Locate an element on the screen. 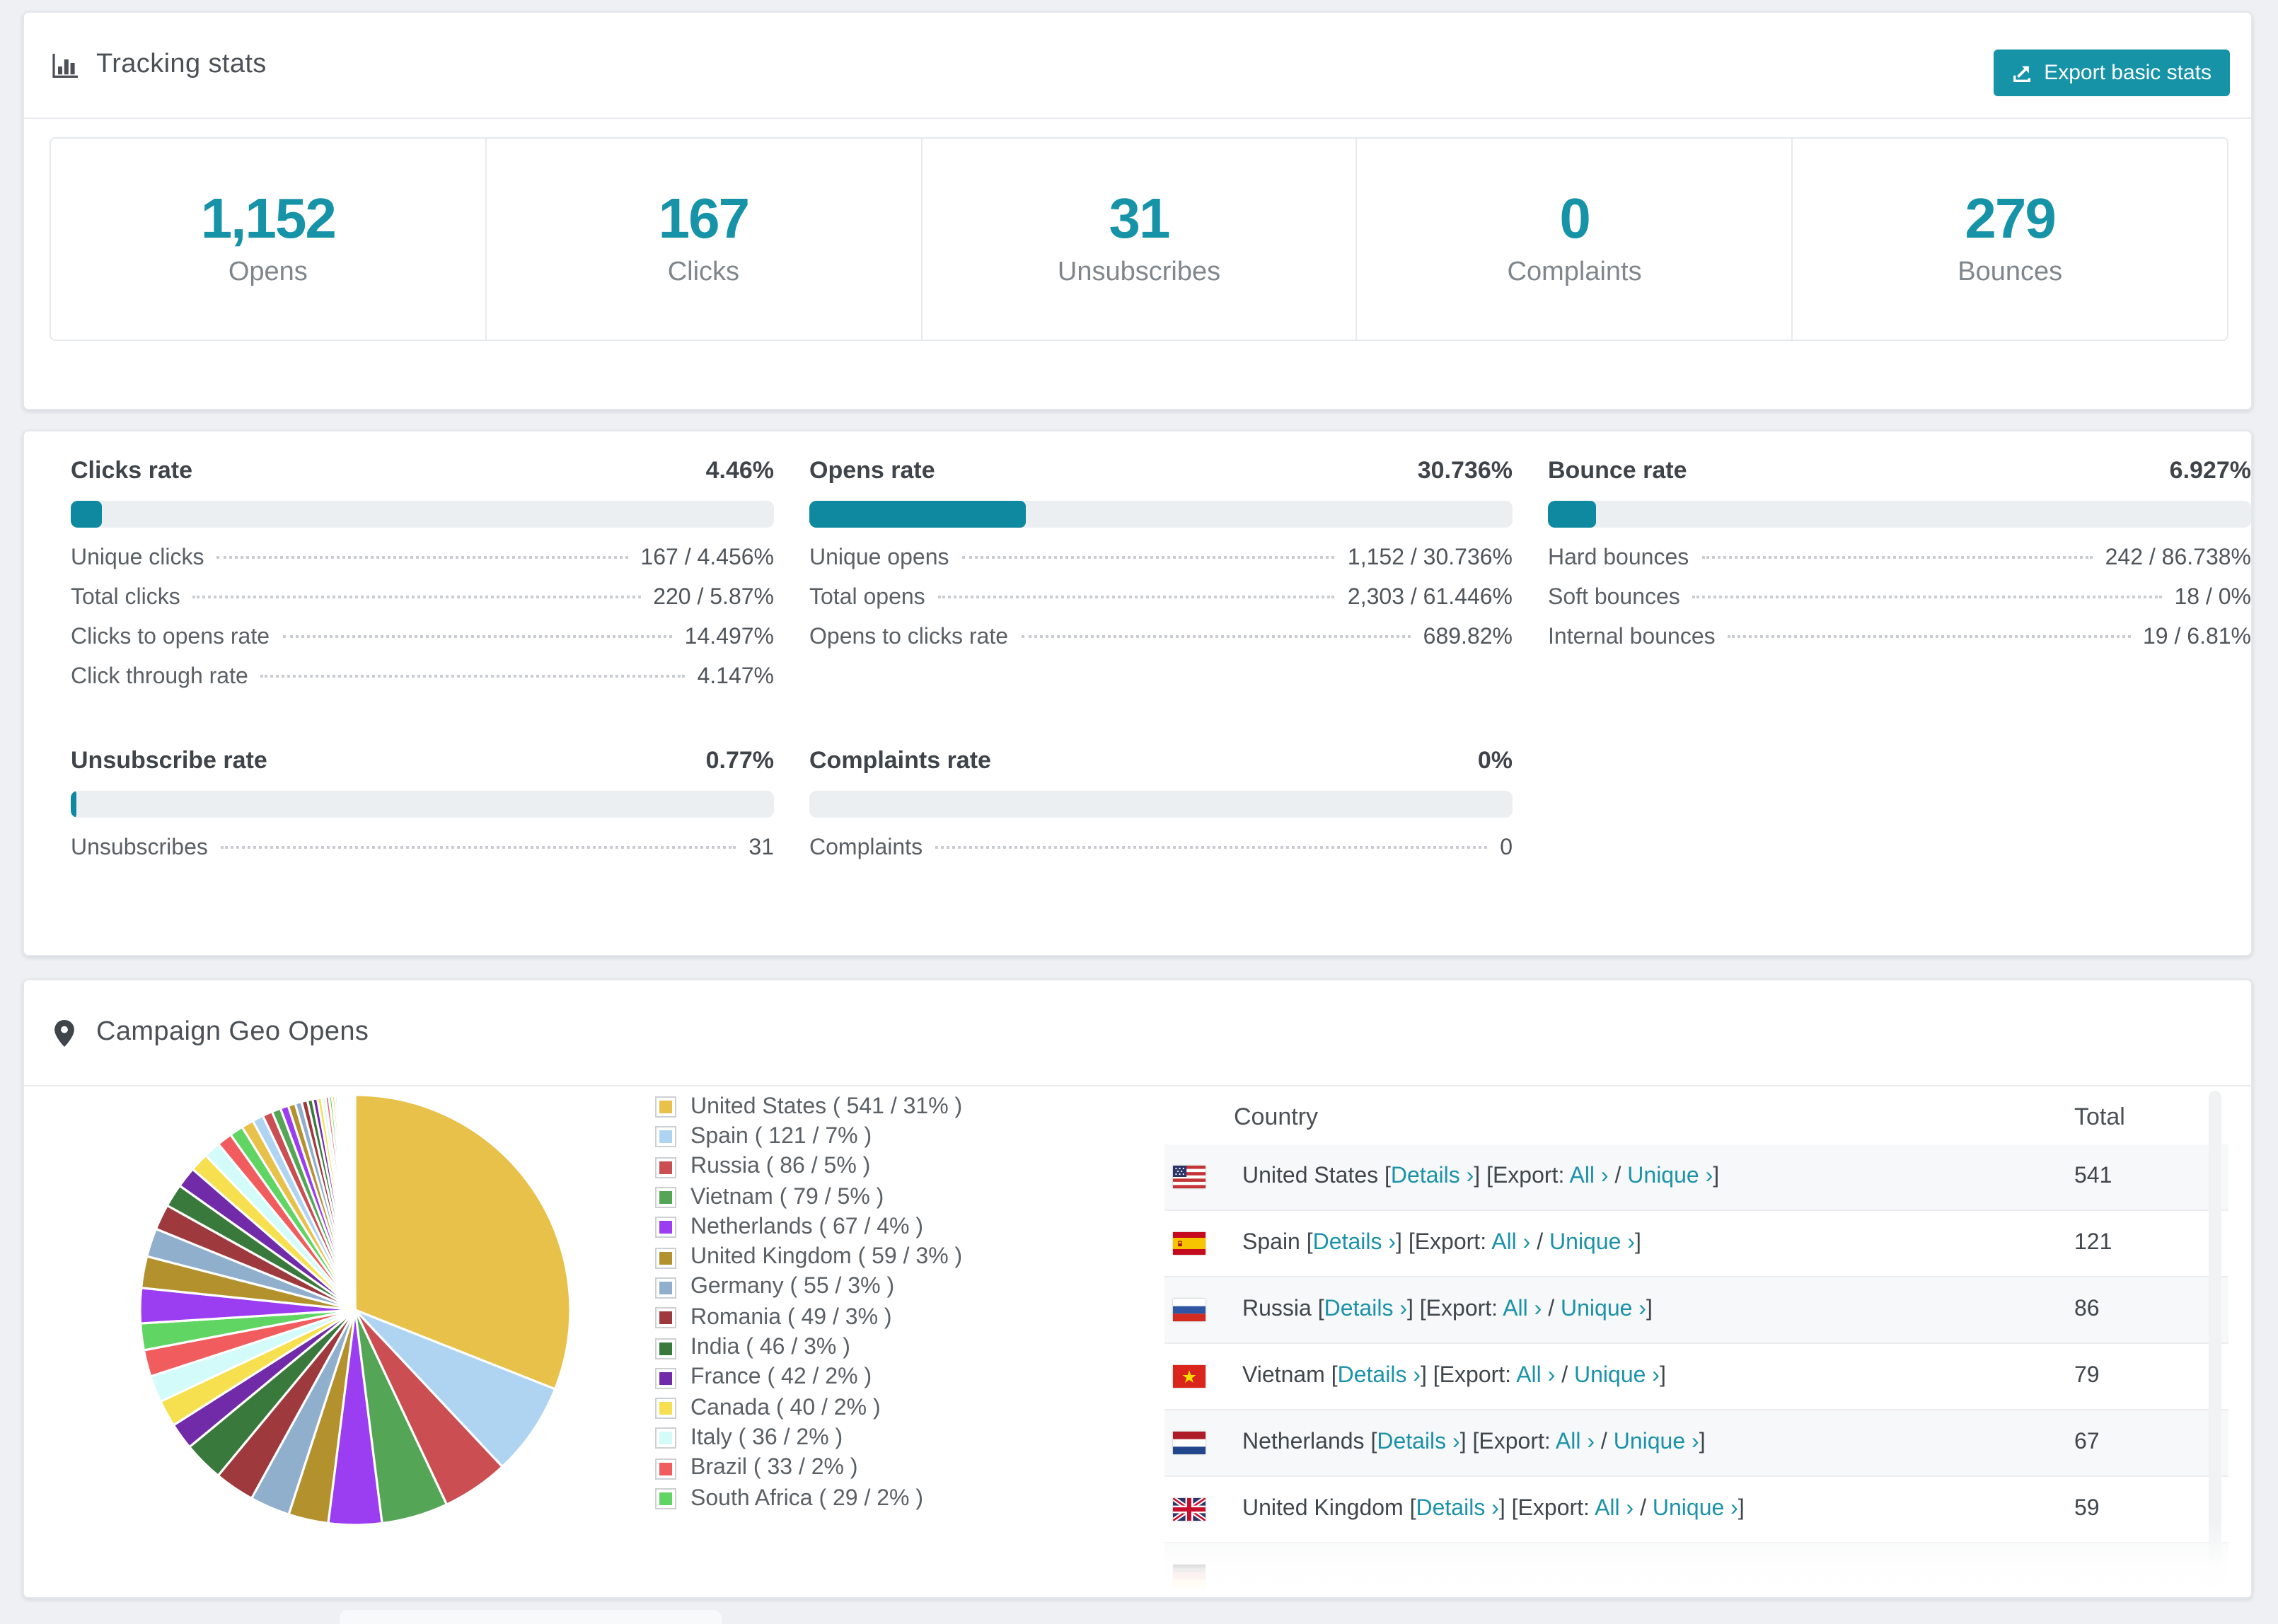 The image size is (2278, 1624). country-name: United Kingdom is located at coordinates (1326, 1509).